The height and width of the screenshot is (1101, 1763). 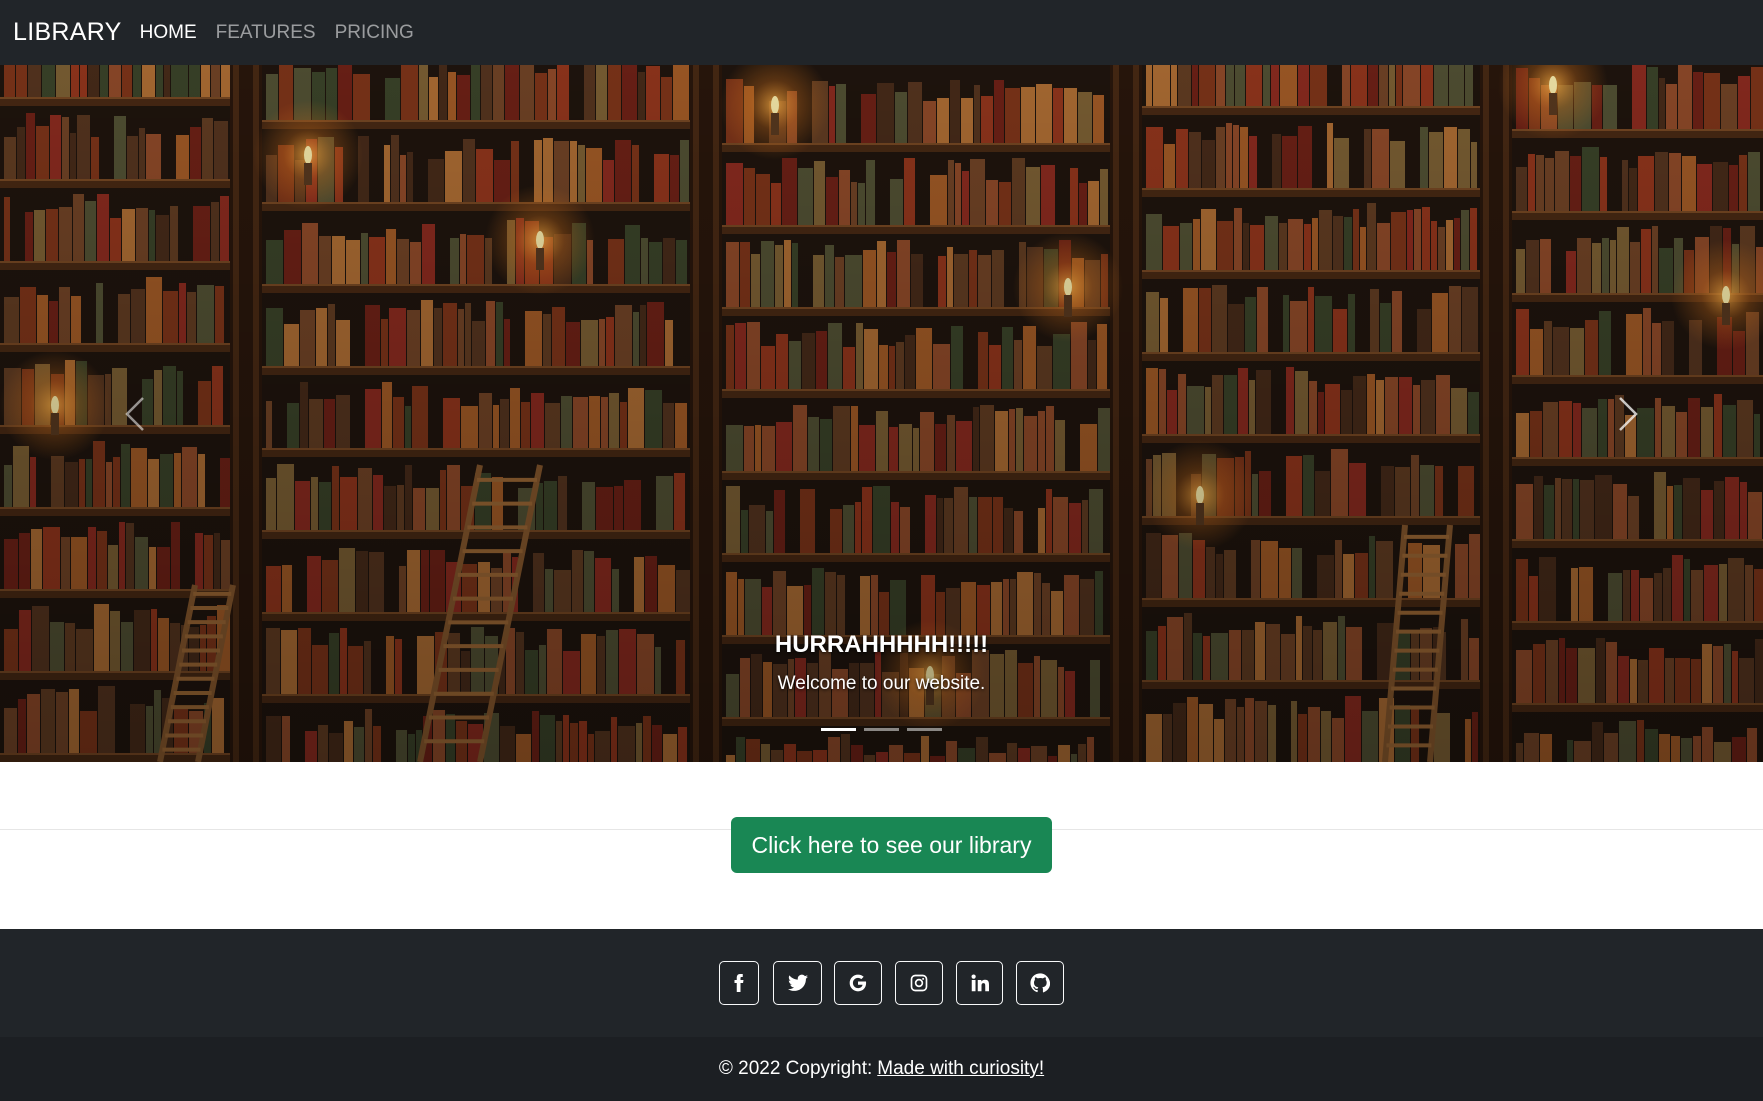 I want to click on linkedin-icon, so click(x=980, y=983).